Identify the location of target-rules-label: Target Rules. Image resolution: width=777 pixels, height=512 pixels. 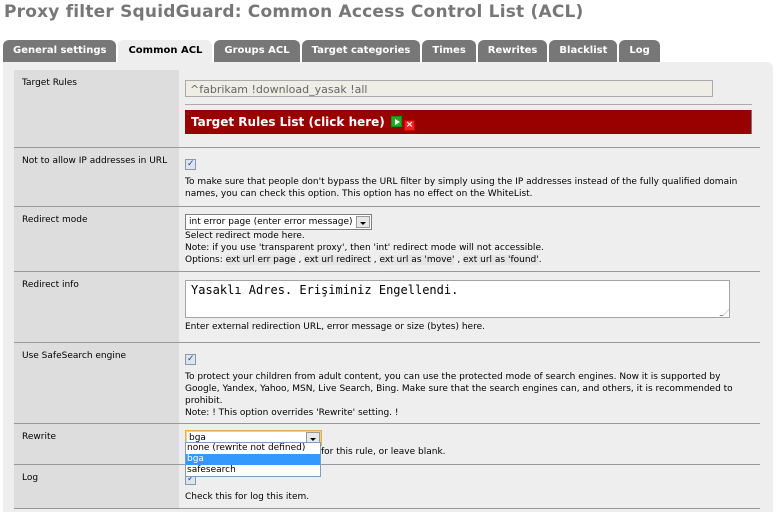
(96, 108).